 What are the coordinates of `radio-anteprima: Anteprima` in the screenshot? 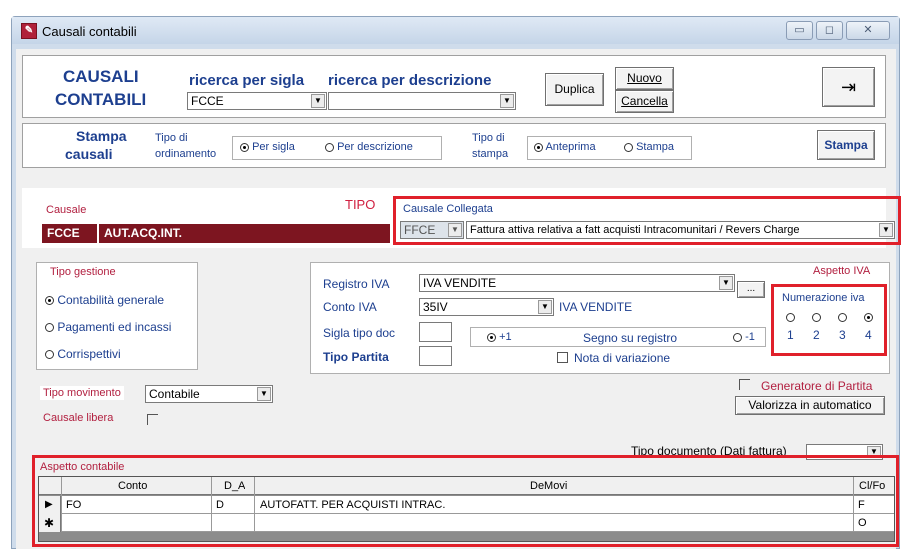 It's located at (565, 147).